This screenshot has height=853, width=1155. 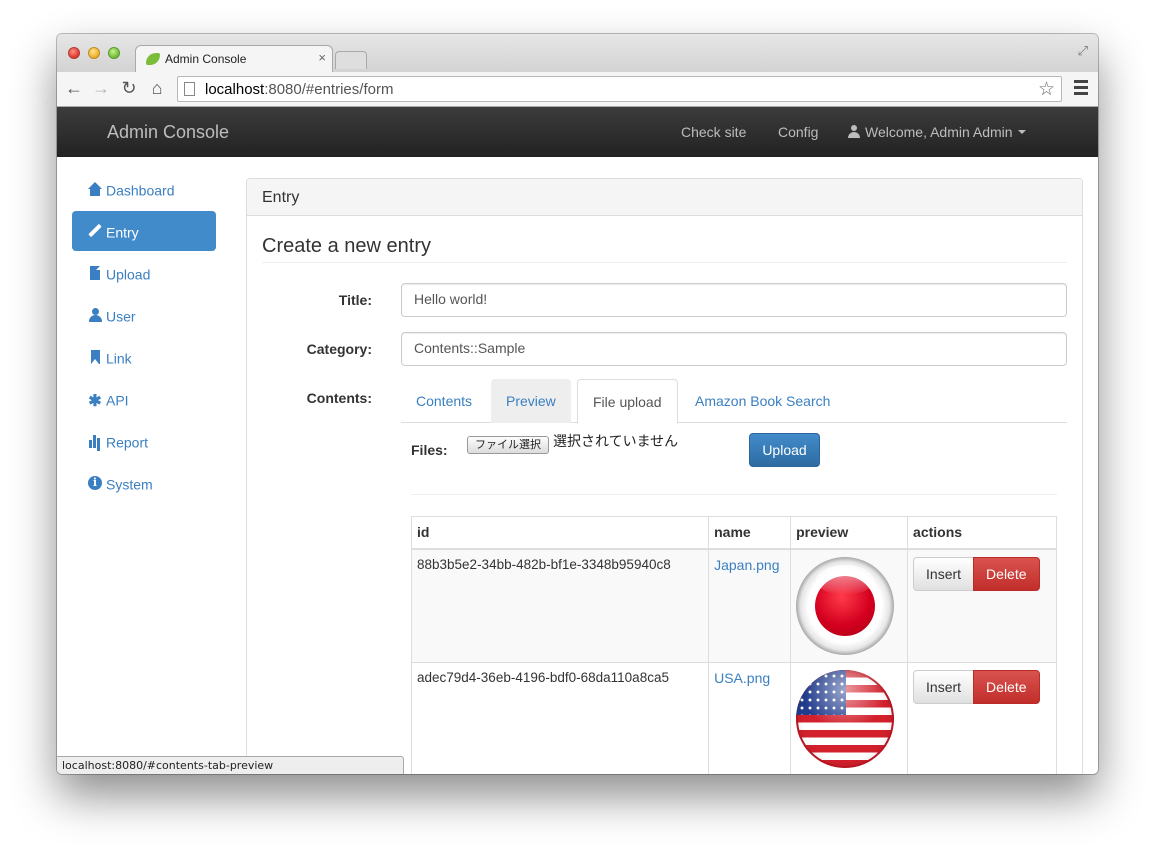 I want to click on title-label: Title:, so click(x=355, y=300).